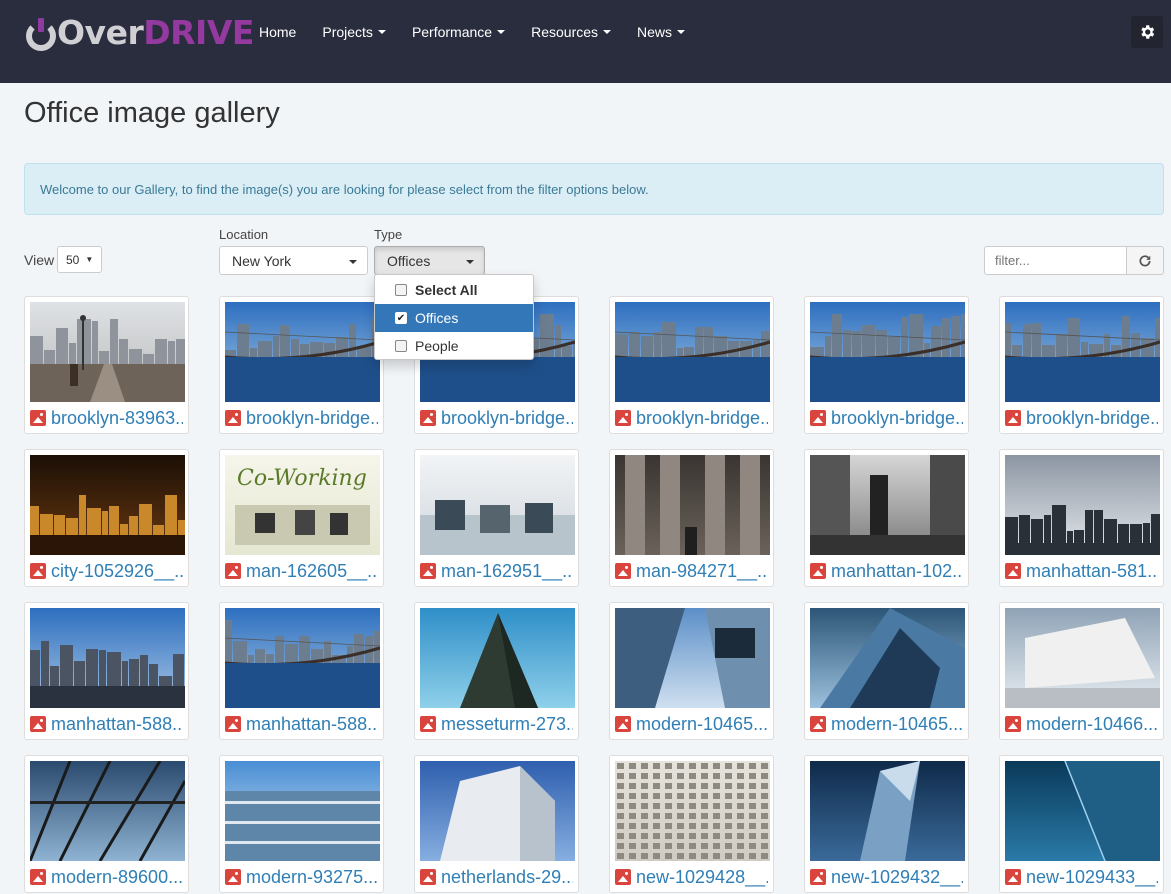  What do you see at coordinates (571, 32) in the screenshot?
I see `nav-resources: Resources` at bounding box center [571, 32].